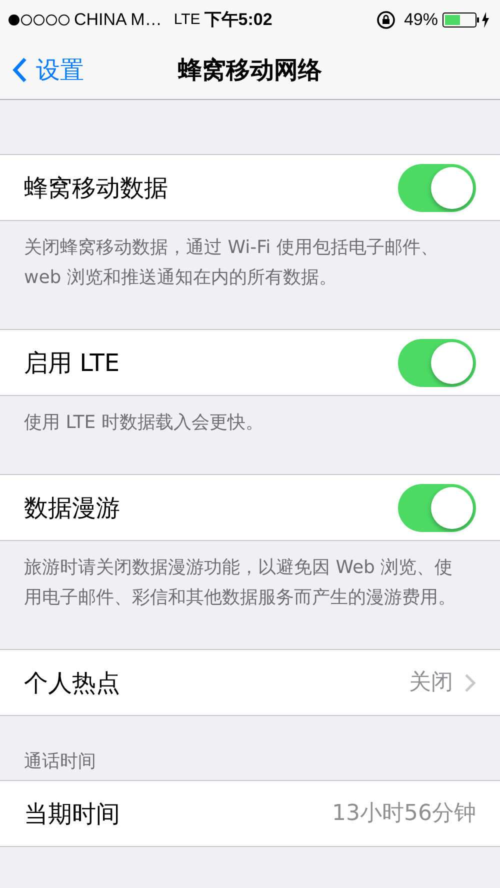 The width and height of the screenshot is (500, 888). I want to click on battery-percent: 49%, so click(421, 20).